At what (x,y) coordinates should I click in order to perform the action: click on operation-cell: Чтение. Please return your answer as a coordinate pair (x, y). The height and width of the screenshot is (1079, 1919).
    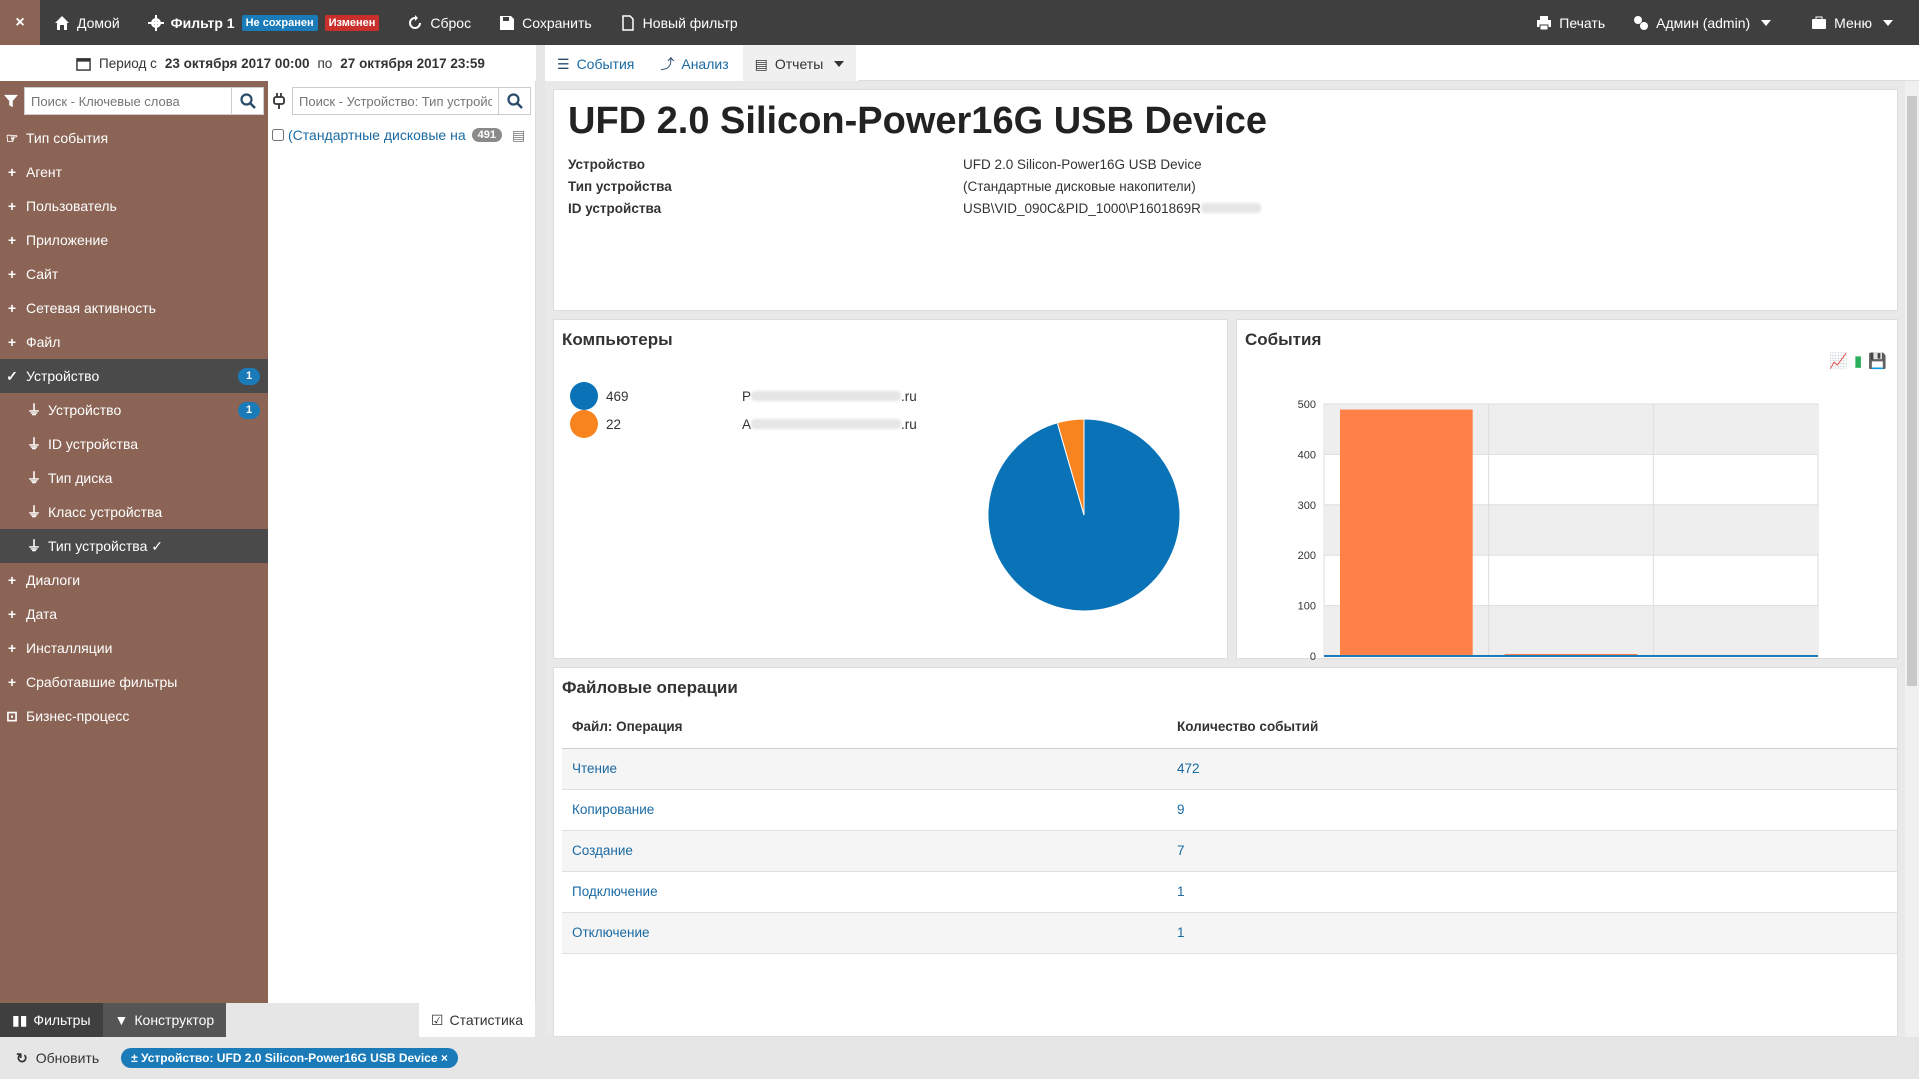
    Looking at the image, I should click on (864, 769).